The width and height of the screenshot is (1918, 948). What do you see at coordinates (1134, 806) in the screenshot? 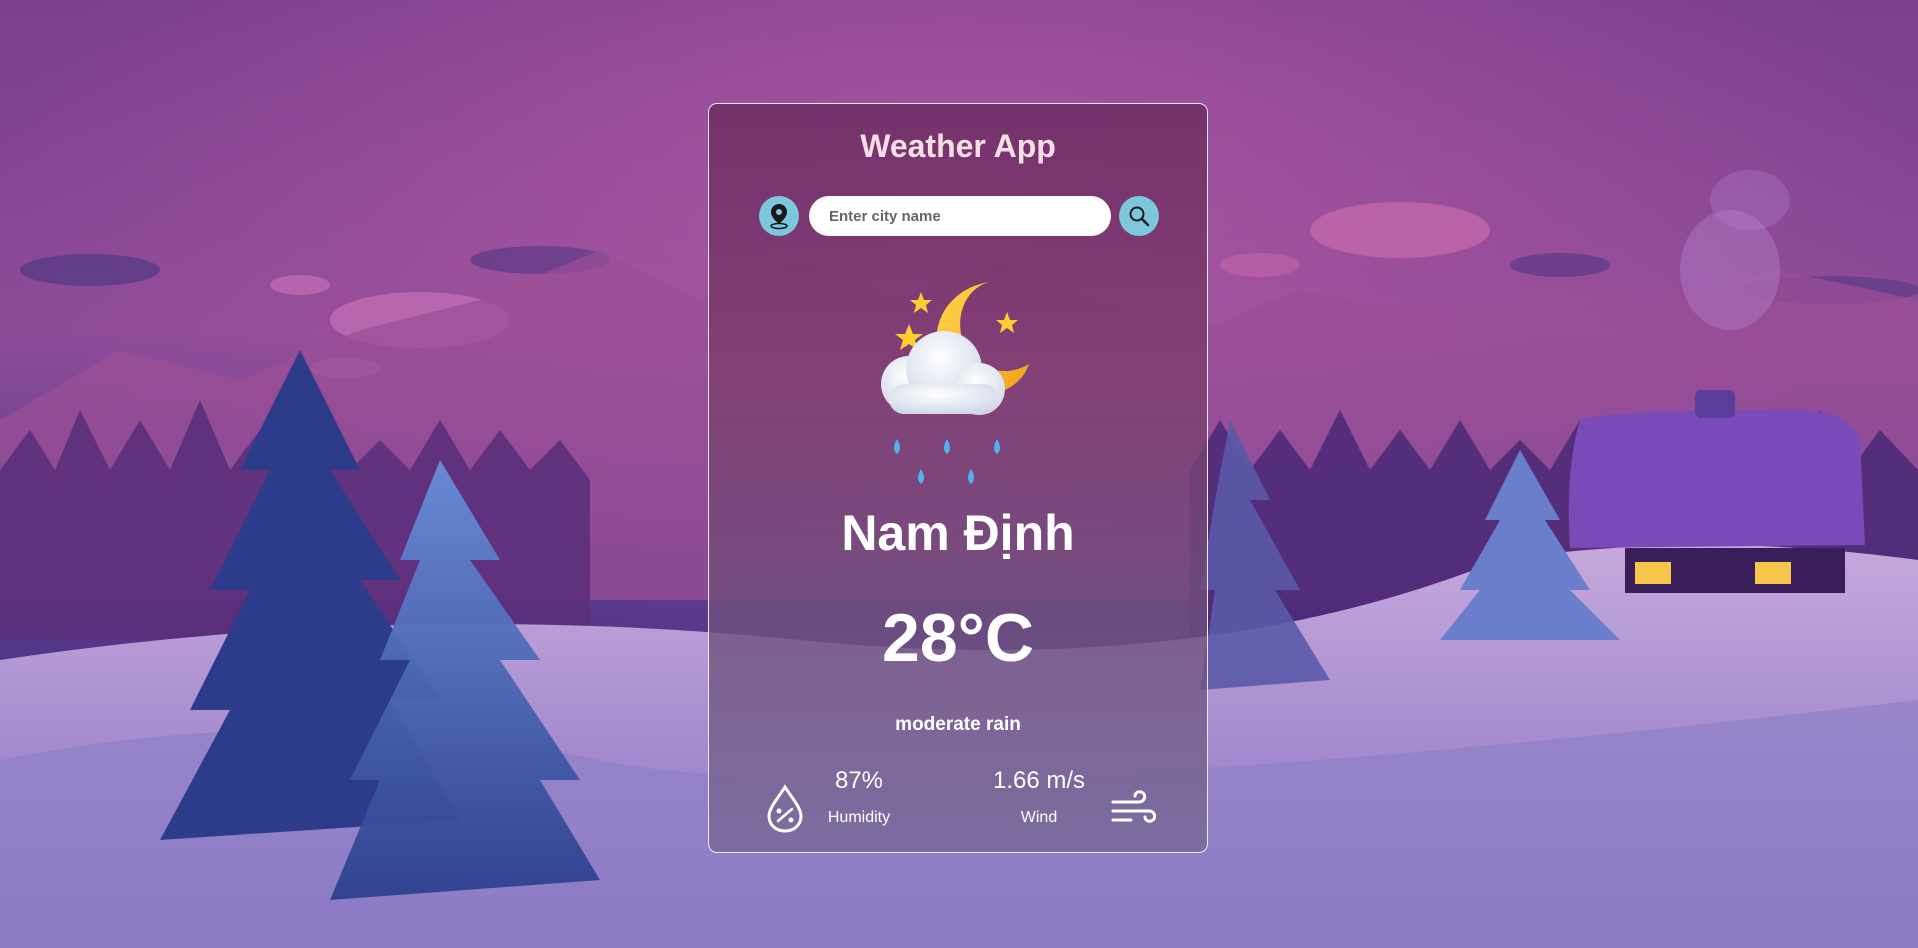
I see `wind-icon` at bounding box center [1134, 806].